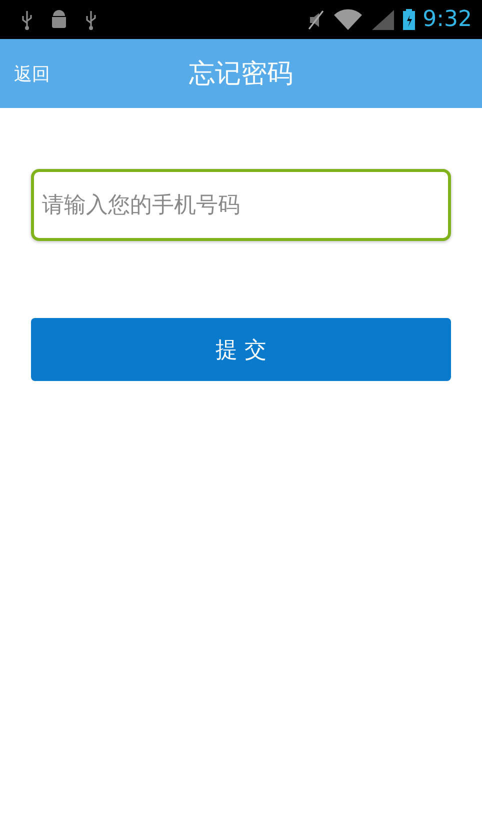 The image size is (482, 826). Describe the element at coordinates (241, 74) in the screenshot. I see `page-title: 忘记密码` at that location.